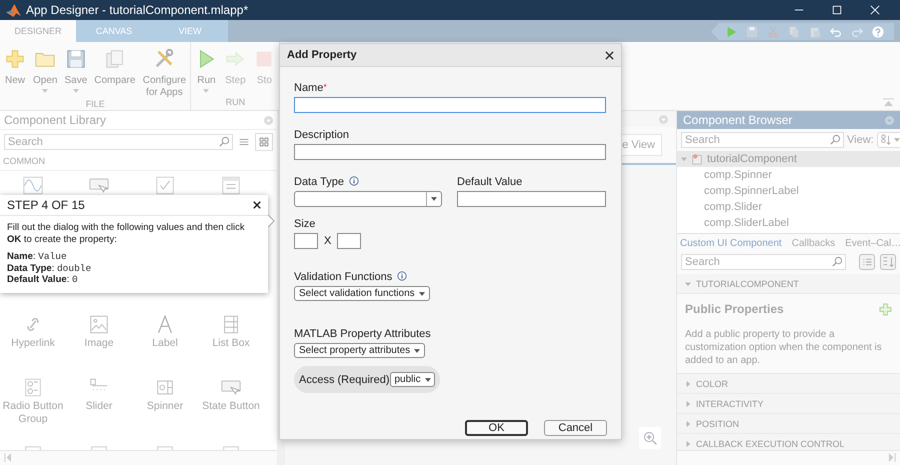 The image size is (900, 465). Describe the element at coordinates (190, 31) in the screenshot. I see `ribbon-tab: VIEW` at that location.